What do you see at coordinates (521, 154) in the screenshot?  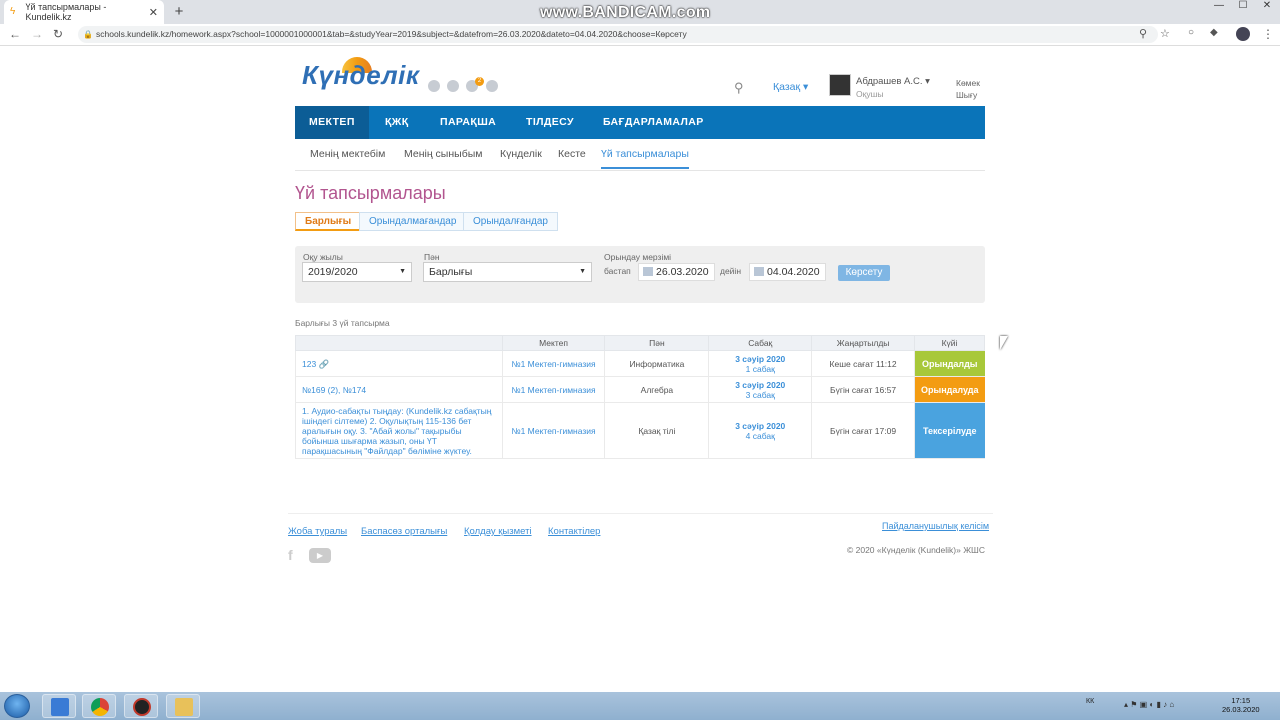 I see `subnav-diary: Күнделік` at bounding box center [521, 154].